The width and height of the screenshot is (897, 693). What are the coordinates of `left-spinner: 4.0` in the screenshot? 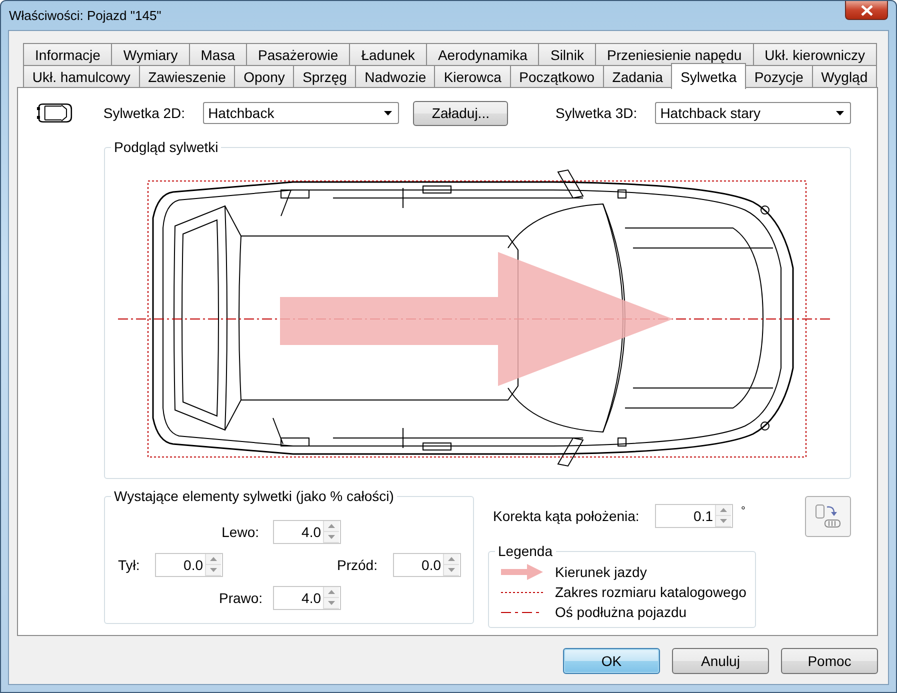 It's located at (307, 532).